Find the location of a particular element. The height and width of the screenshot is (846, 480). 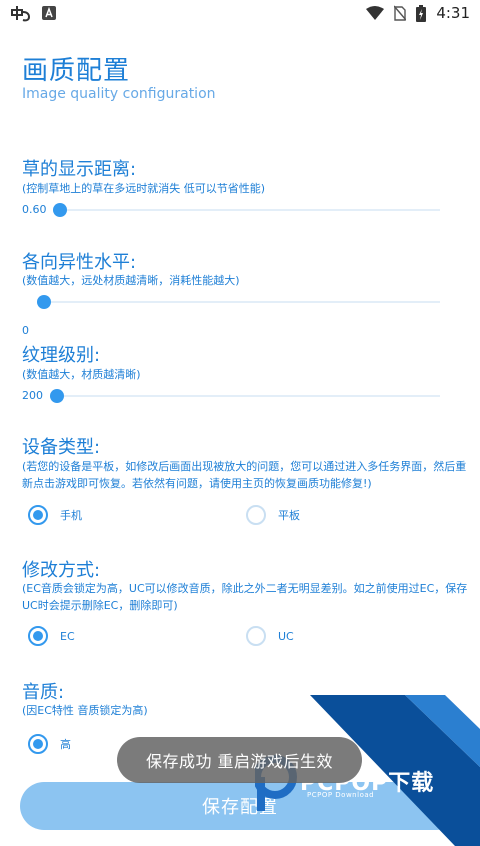

wifi-icon is located at coordinates (375, 13).